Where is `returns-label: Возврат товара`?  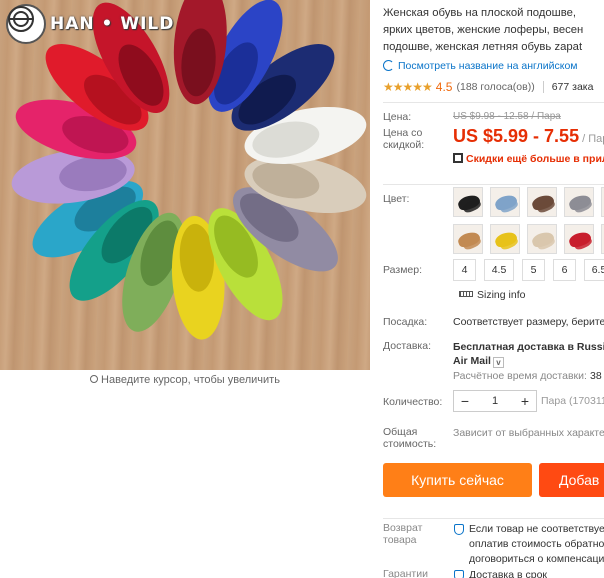 returns-label: Возврат товара is located at coordinates (403, 534).